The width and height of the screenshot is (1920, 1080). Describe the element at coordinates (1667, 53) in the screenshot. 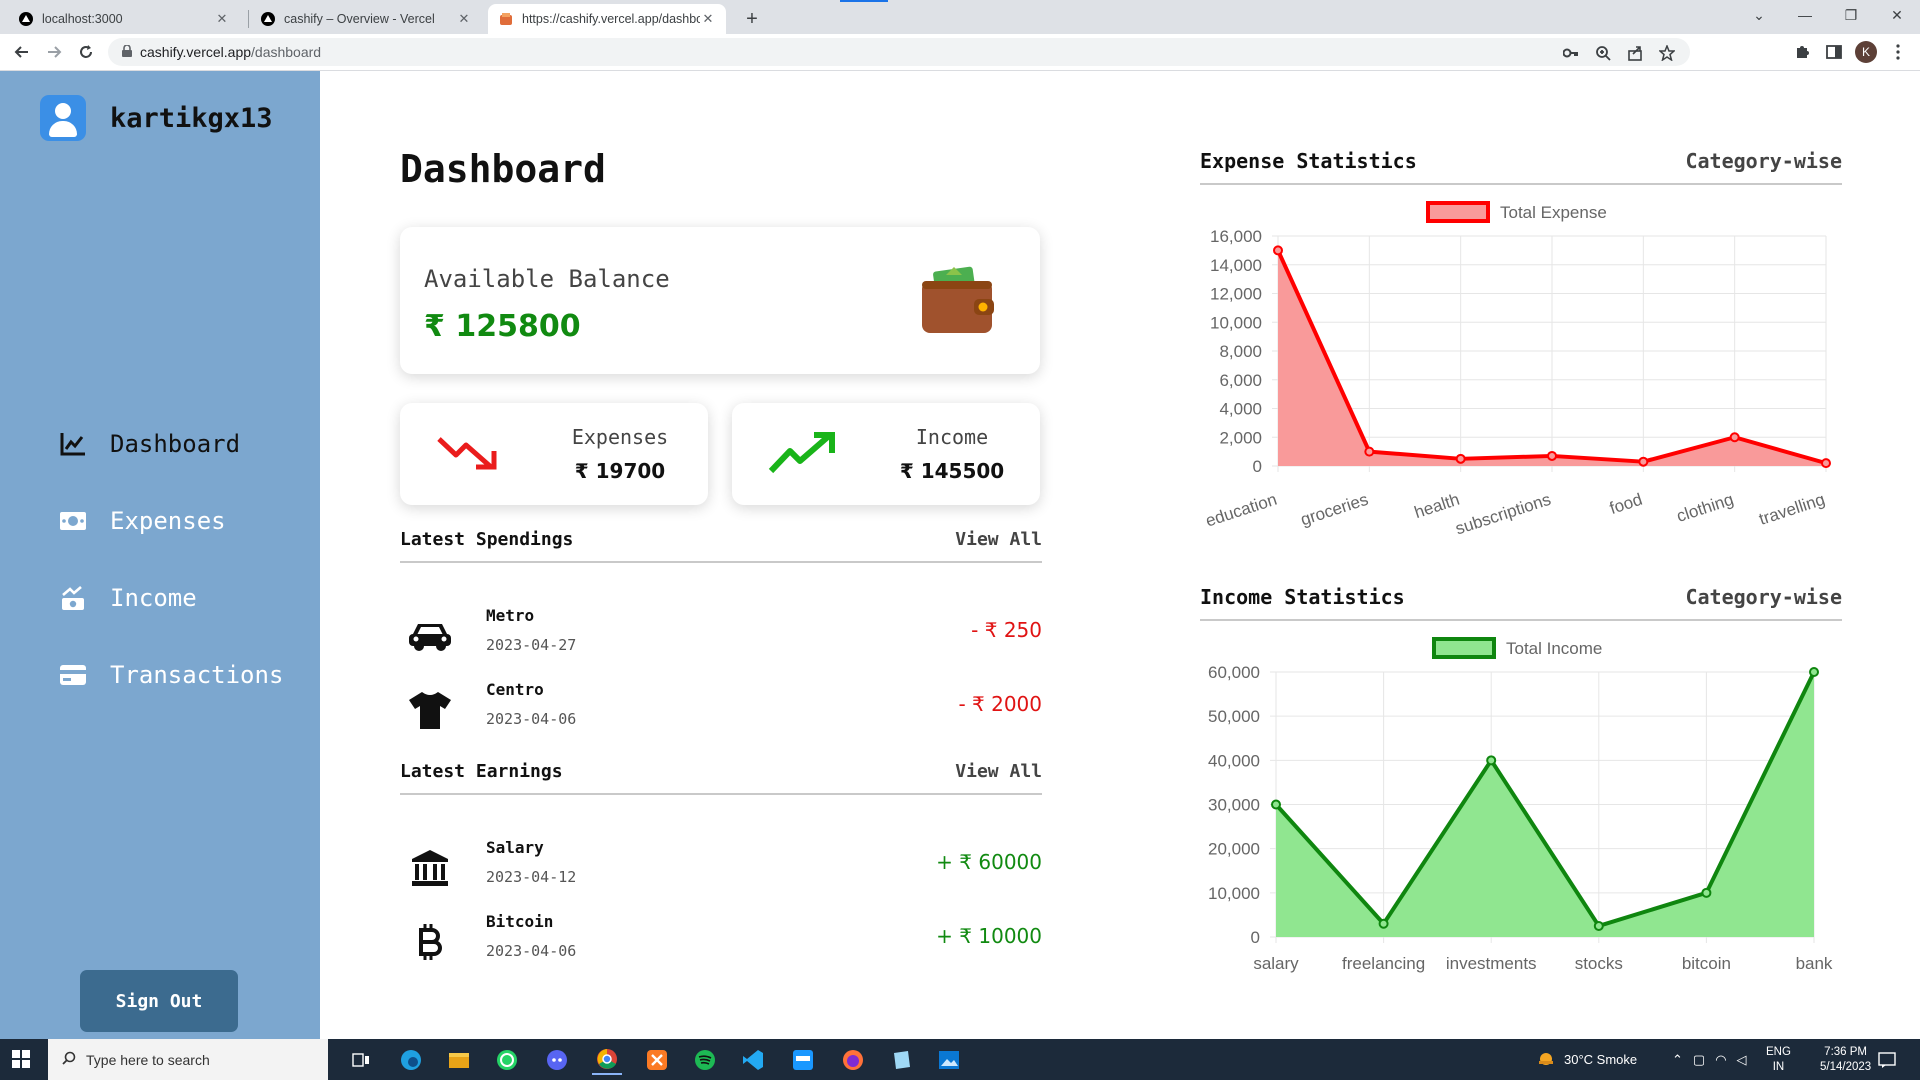

I see `bookmark-star-icon` at that location.